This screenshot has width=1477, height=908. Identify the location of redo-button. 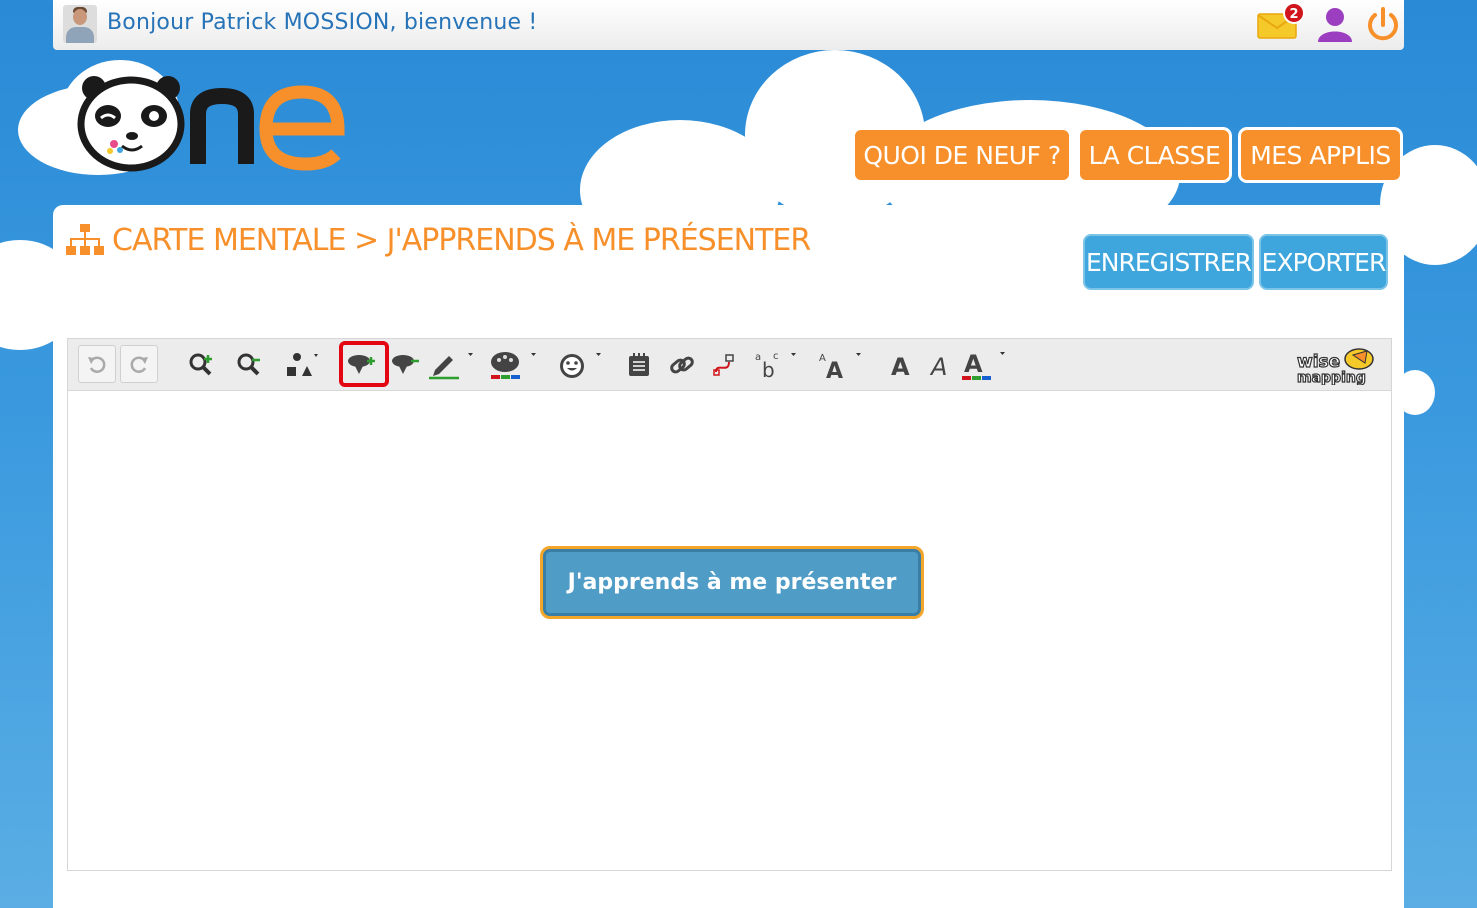
(139, 364).